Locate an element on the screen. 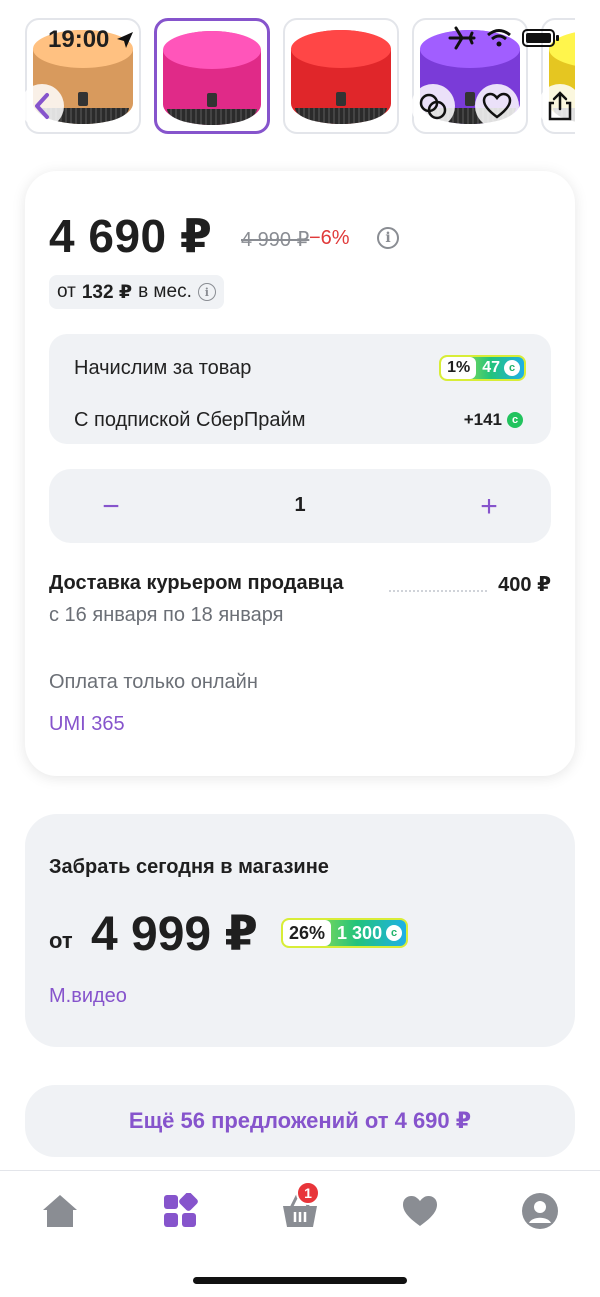 Image resolution: width=600 pixels, height=1297 pixels. compare-icon is located at coordinates (433, 106).